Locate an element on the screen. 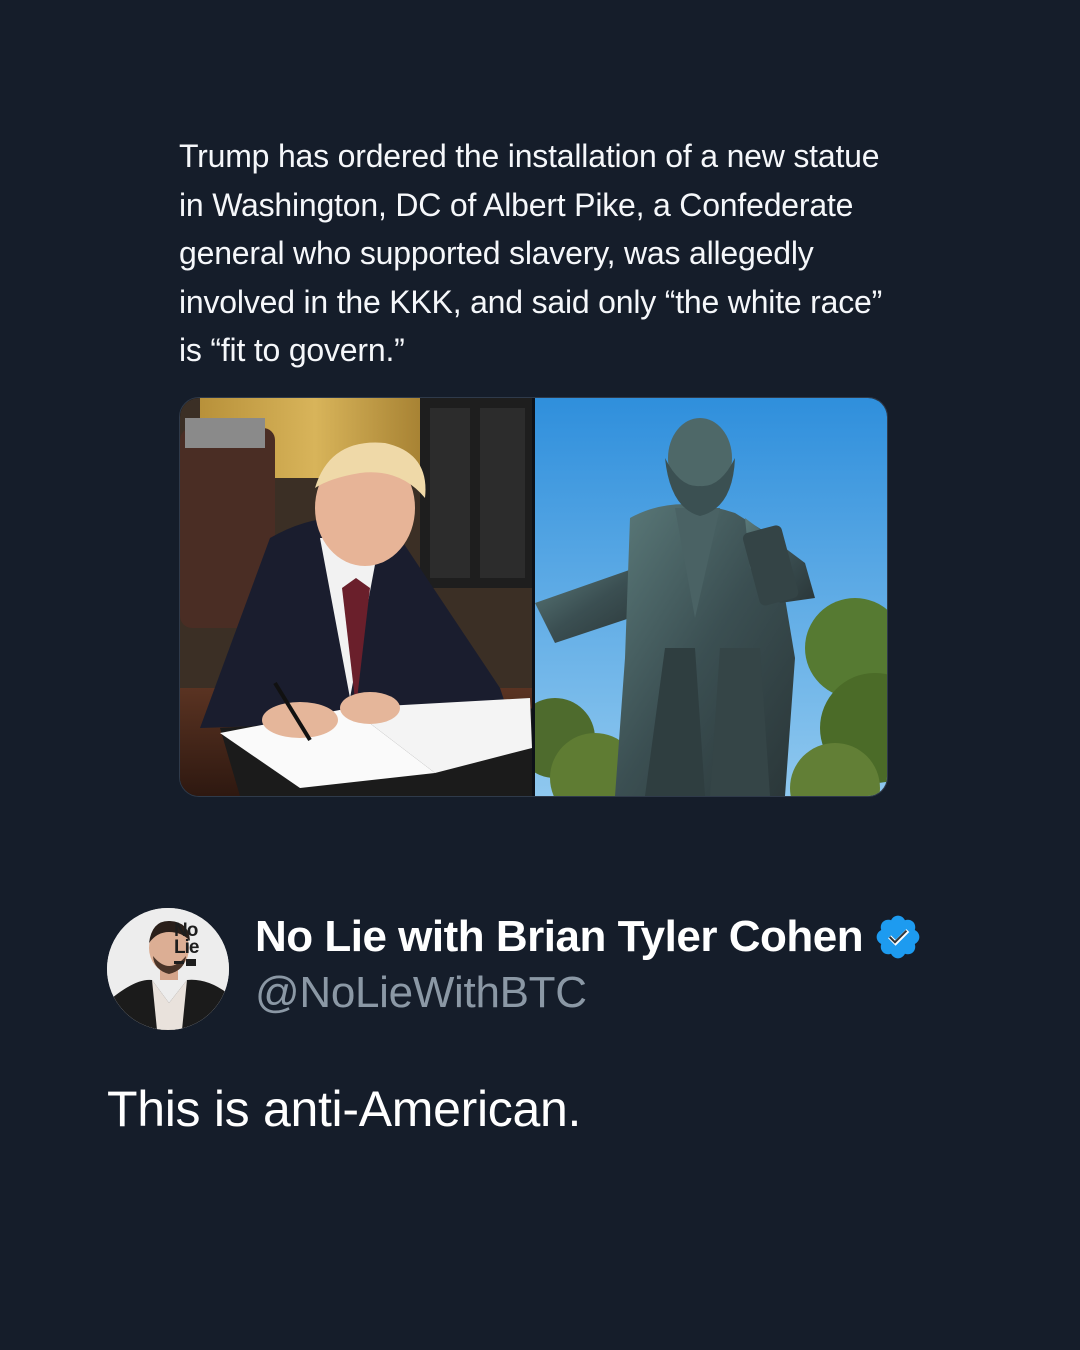 This screenshot has width=1080, height=1350. avatar-image is located at coordinates (168, 969).